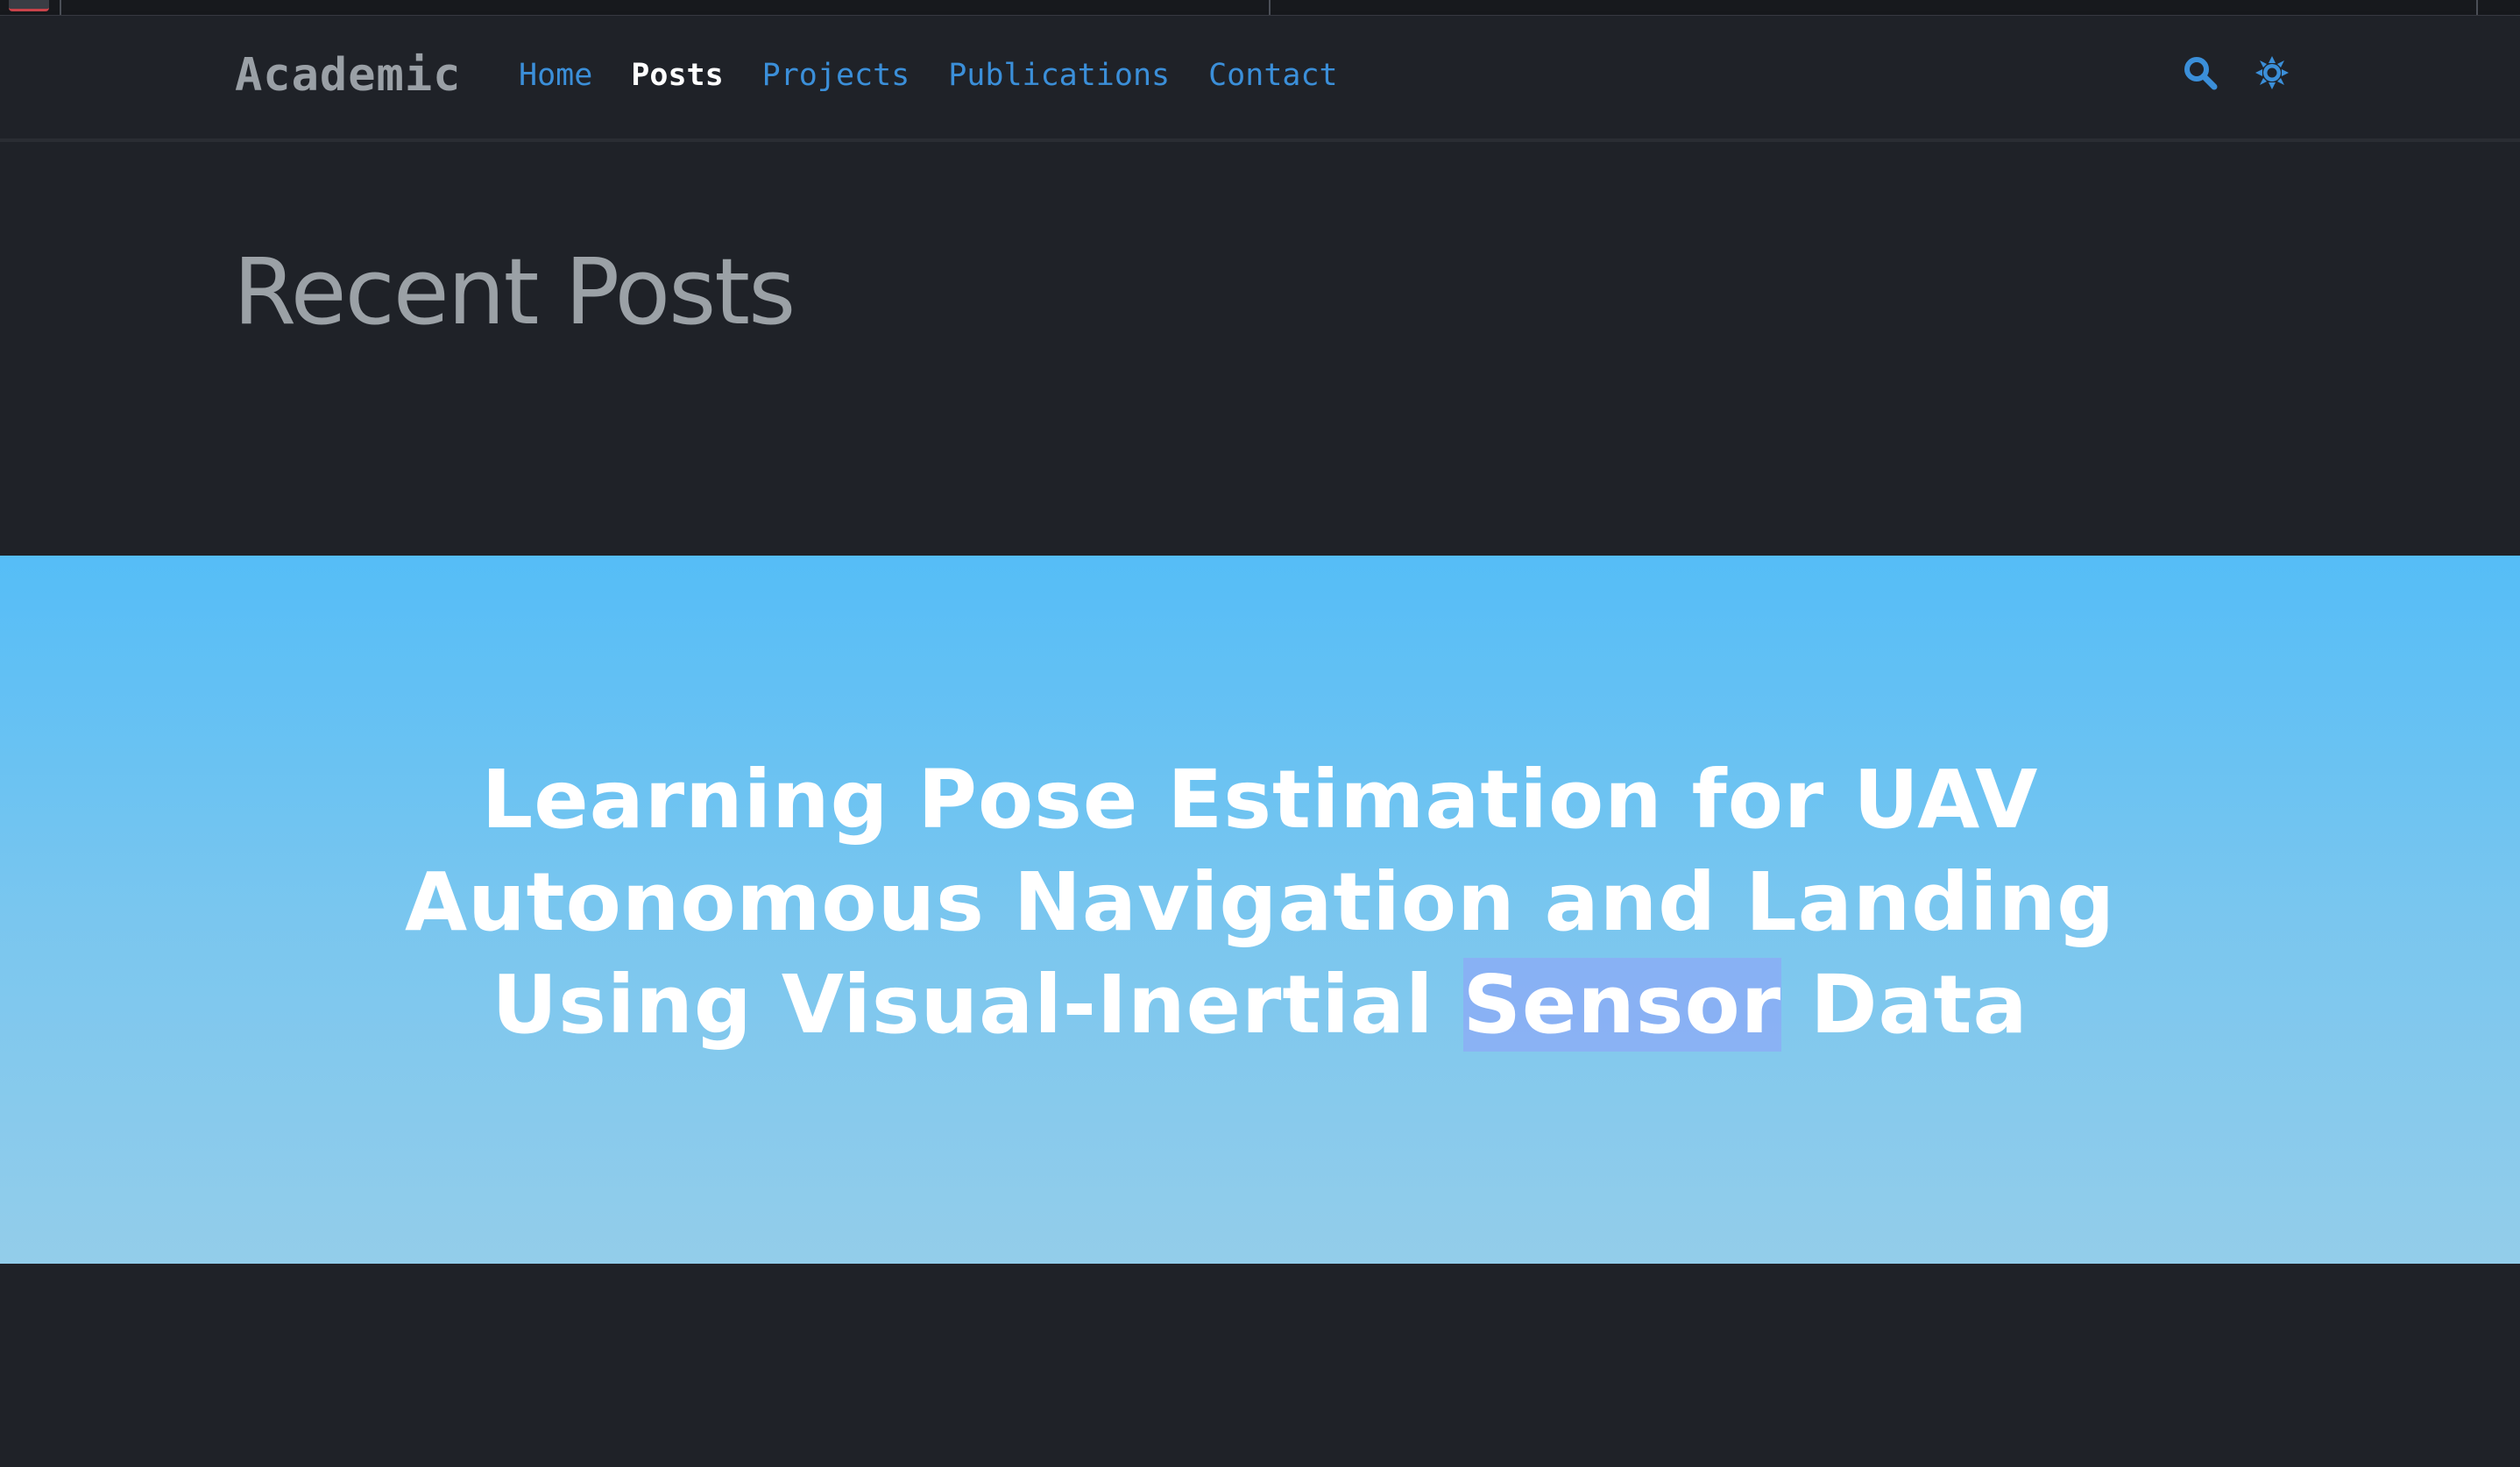 This screenshot has width=2520, height=1467. What do you see at coordinates (1904, 1005) in the screenshot?
I see `featured-post-title-text-end: Data` at bounding box center [1904, 1005].